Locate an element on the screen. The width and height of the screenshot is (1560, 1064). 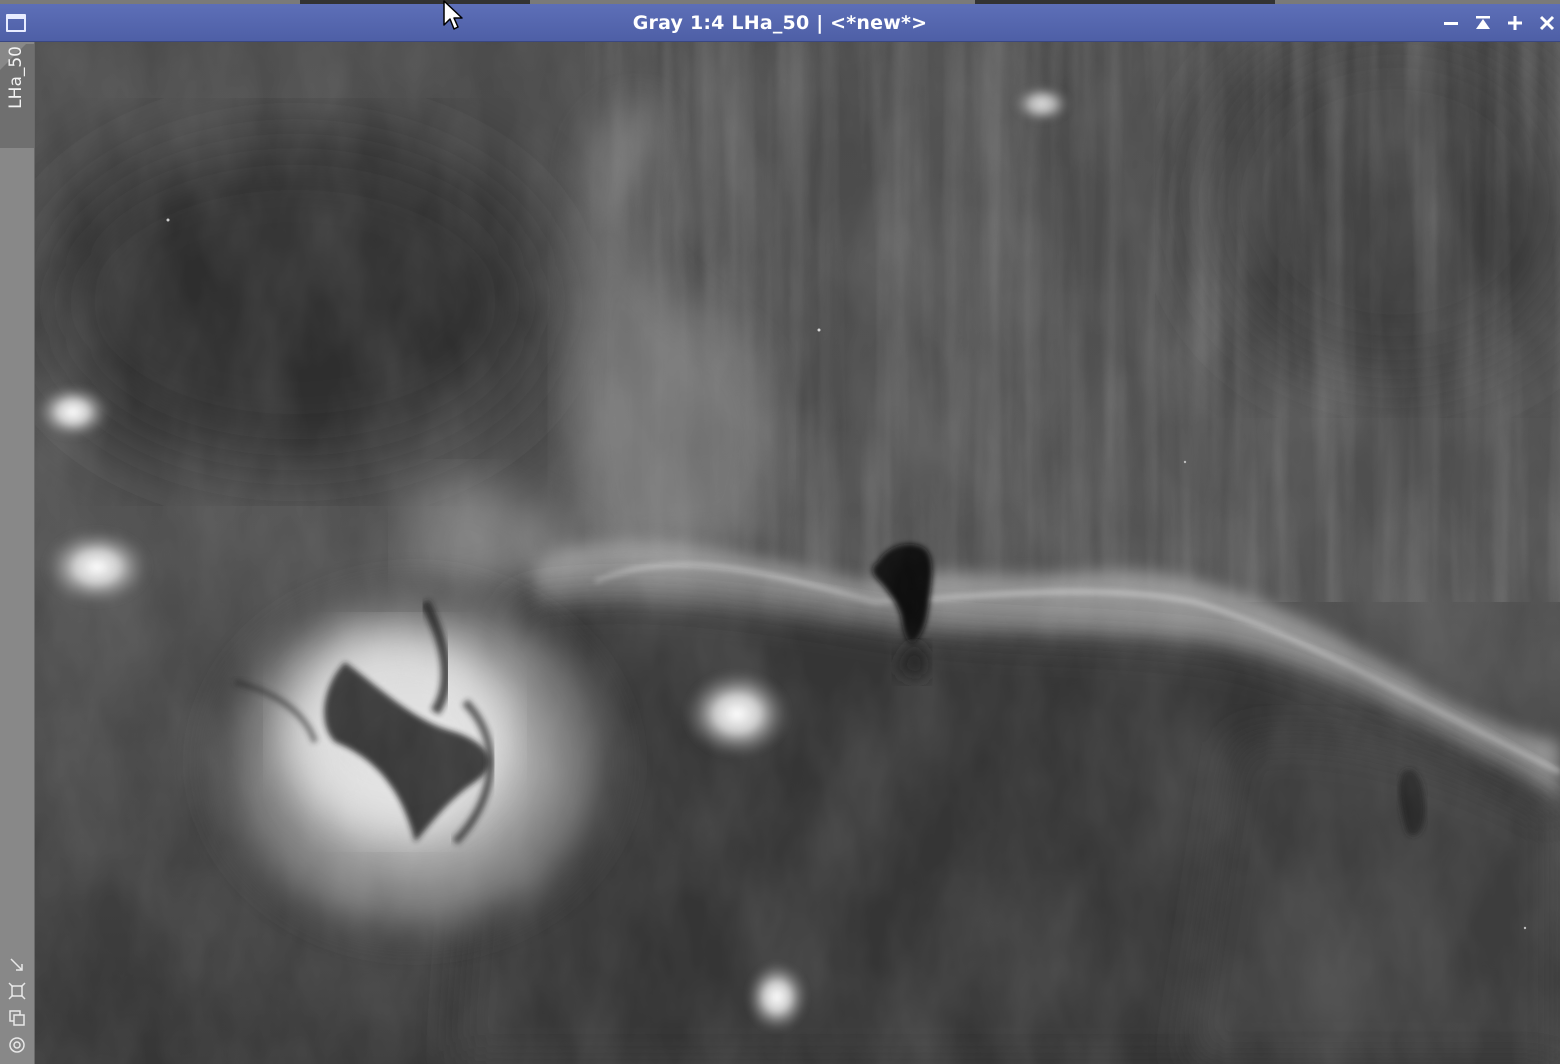
window-title: Gray 1:4 LHa_50 | <*new*> is located at coordinates (780, 23).